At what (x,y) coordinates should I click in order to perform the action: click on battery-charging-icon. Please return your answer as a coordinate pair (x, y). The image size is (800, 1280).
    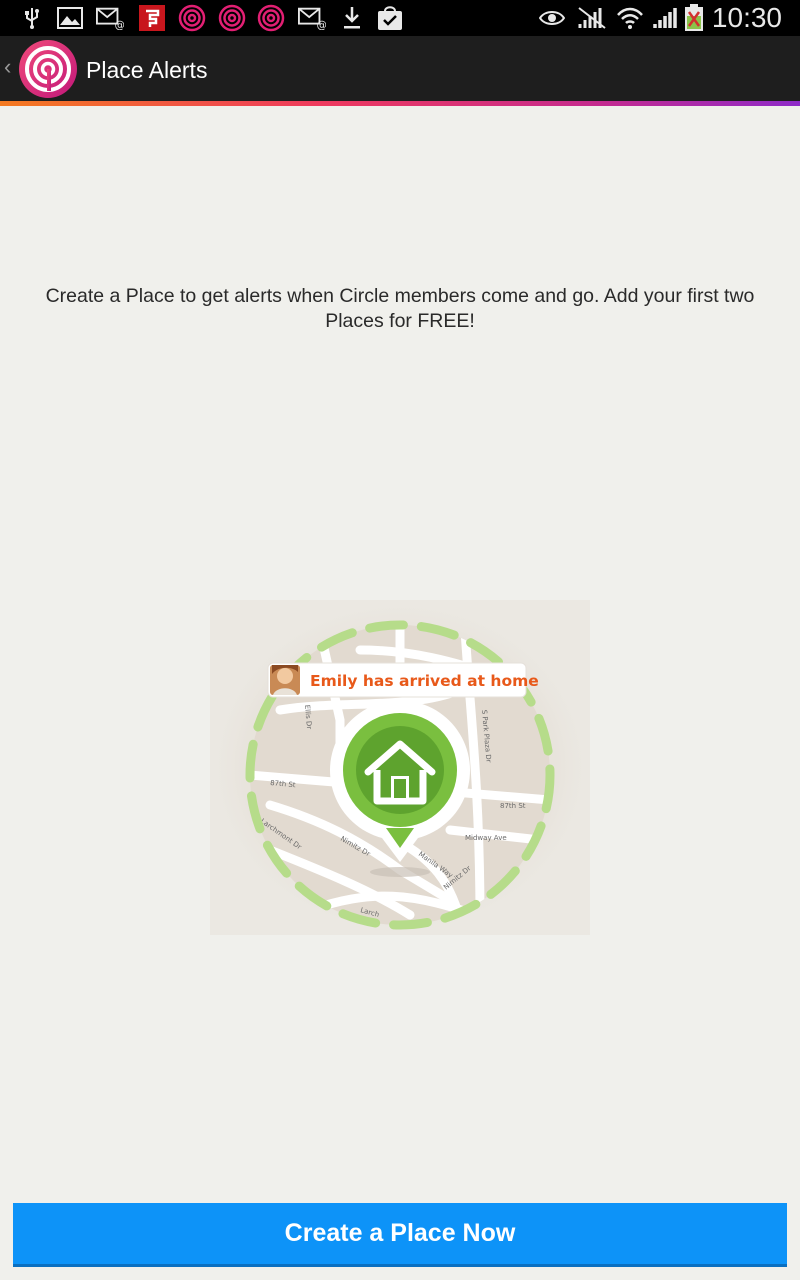
    Looking at the image, I should click on (694, 18).